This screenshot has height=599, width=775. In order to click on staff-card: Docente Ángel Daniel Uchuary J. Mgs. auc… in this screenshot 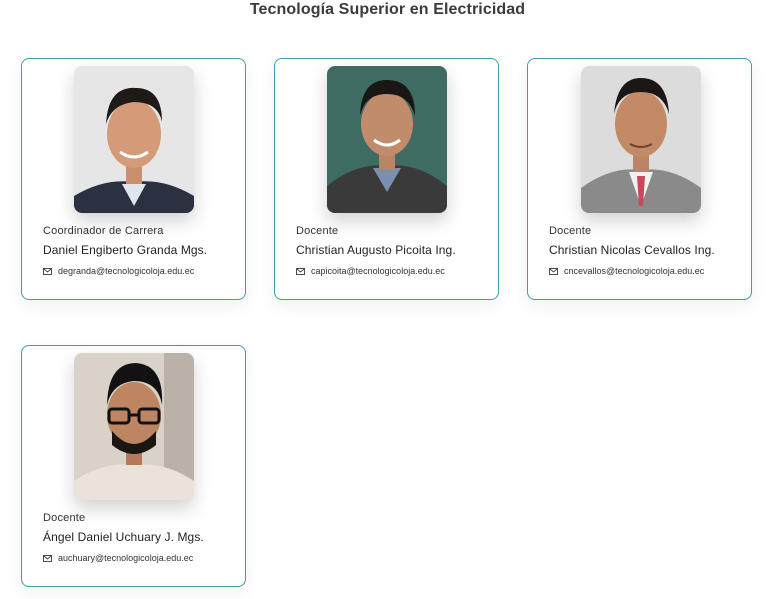, I will do `click(133, 466)`.